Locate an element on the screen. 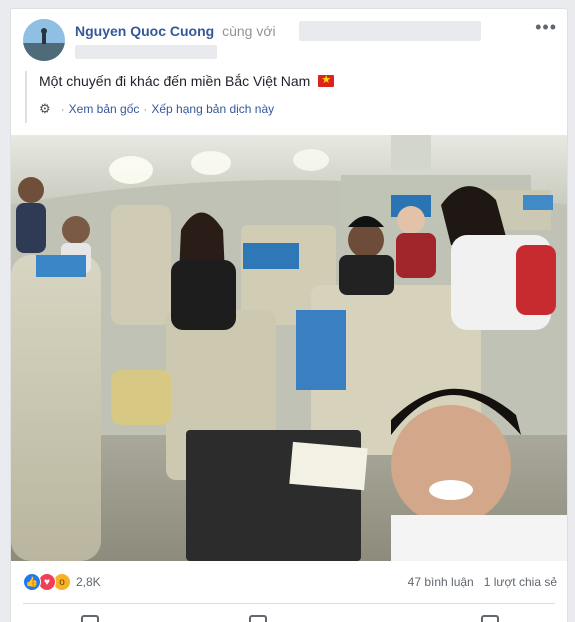 This screenshot has height=622, width=575. gear-icon: ⚙ is located at coordinates (45, 109).